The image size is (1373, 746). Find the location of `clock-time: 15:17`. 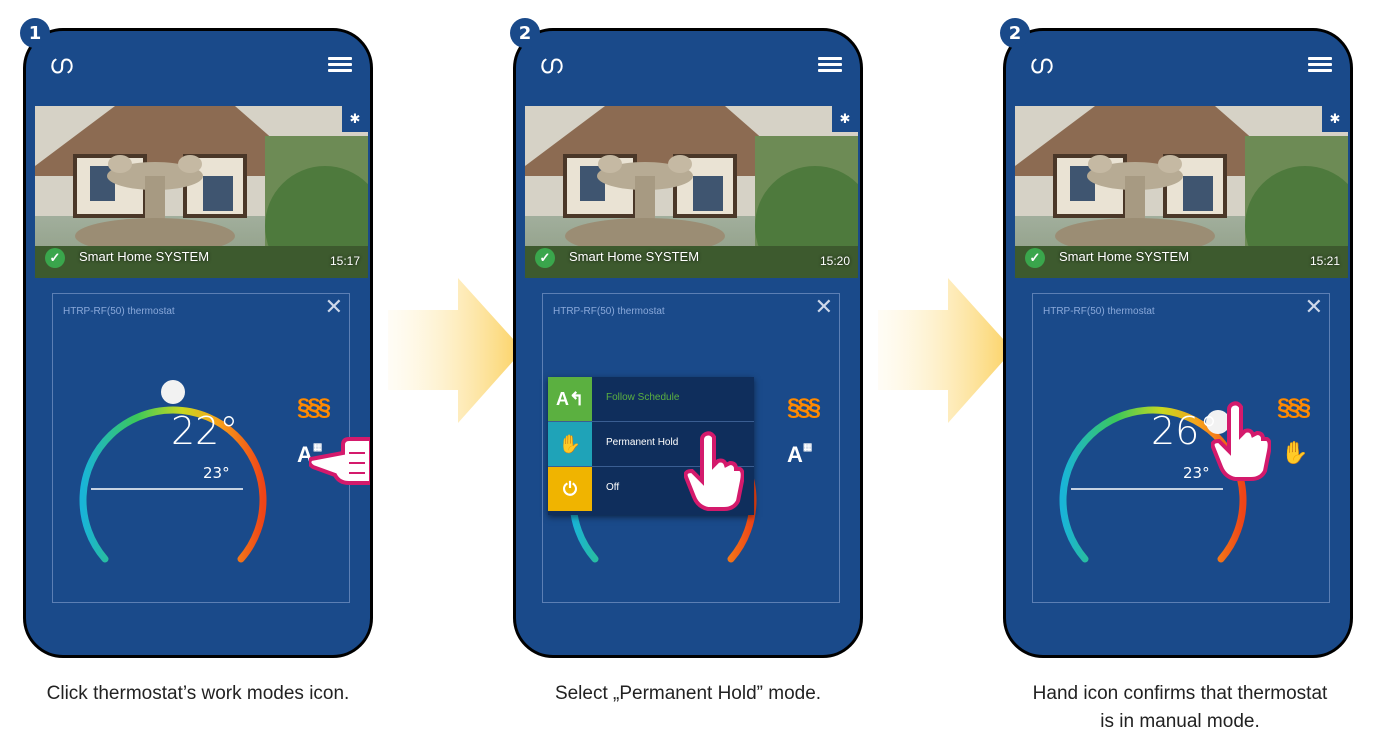

clock-time: 15:17 is located at coordinates (344, 261).